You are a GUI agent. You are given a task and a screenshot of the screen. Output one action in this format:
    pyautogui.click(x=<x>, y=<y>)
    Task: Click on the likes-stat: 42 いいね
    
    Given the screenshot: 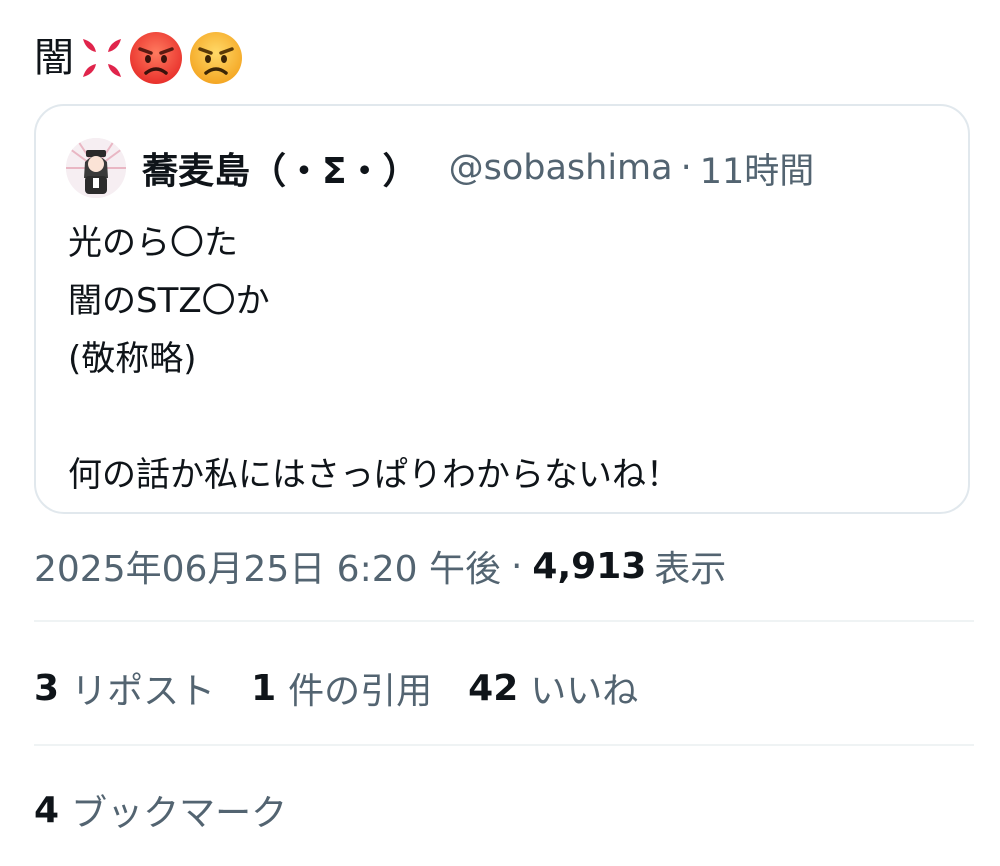 What is the action you would take?
    pyautogui.click(x=553, y=688)
    